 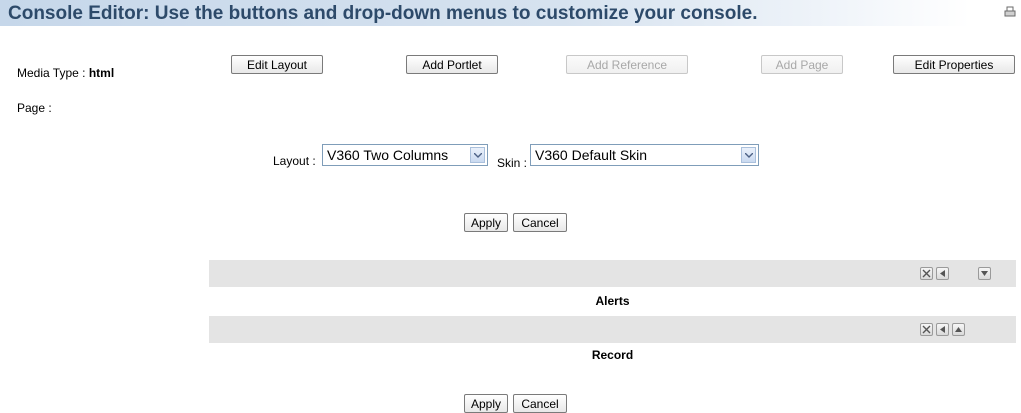 I want to click on add-portlet-button: Add Portlet, so click(x=452, y=64).